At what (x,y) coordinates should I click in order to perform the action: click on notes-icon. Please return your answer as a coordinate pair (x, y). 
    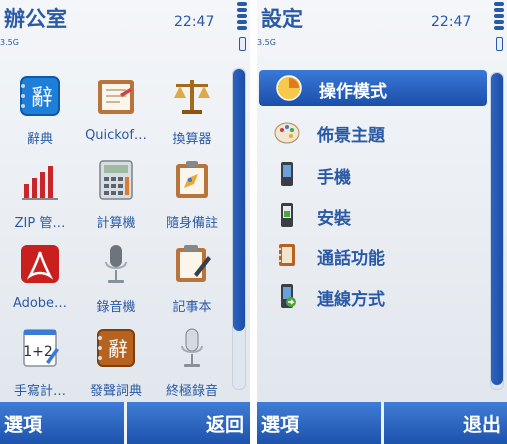
    Looking at the image, I should click on (192, 179).